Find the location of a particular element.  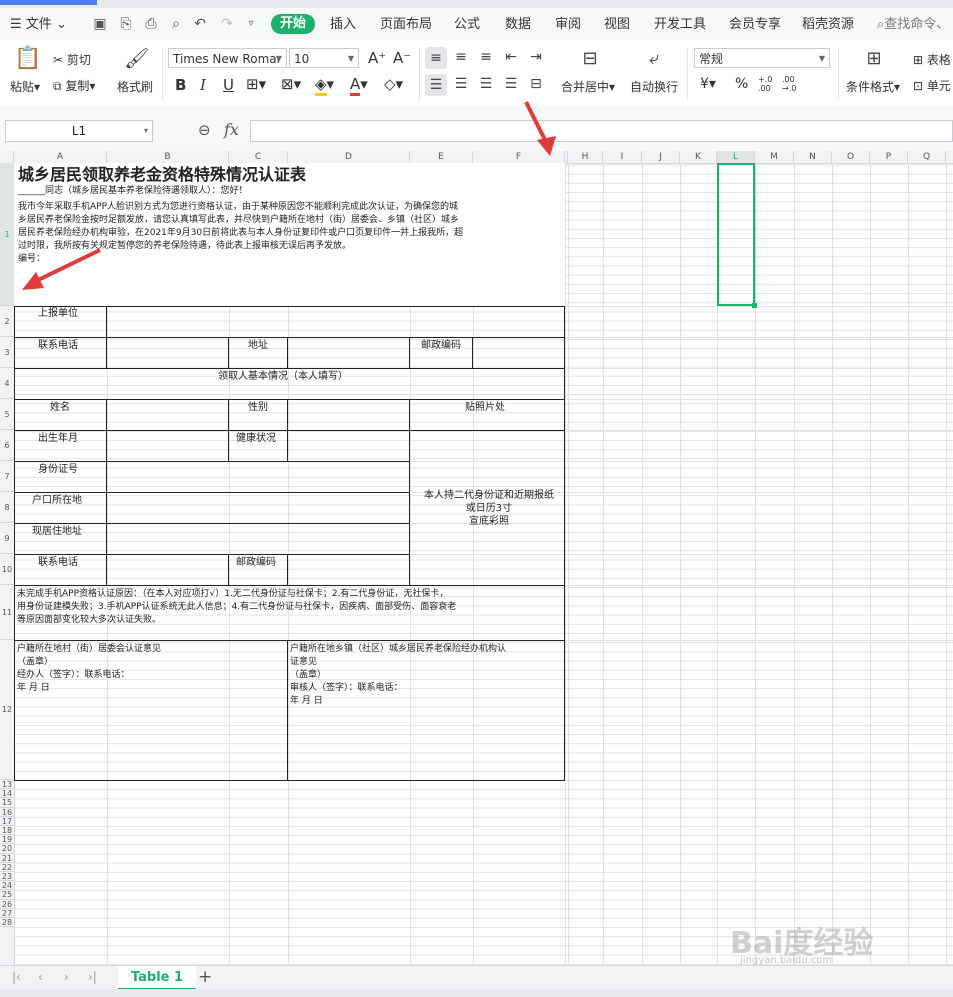

function-icon: fx is located at coordinates (231, 129).